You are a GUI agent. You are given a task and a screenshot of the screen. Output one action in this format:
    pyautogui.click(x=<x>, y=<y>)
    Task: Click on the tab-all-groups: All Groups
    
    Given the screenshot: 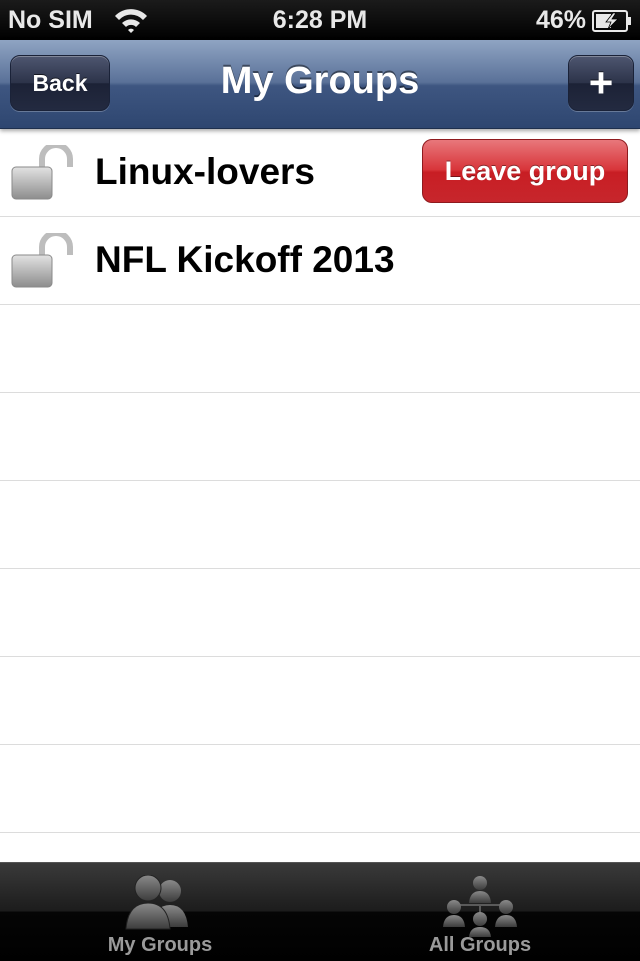 What is the action you would take?
    pyautogui.click(x=480, y=912)
    